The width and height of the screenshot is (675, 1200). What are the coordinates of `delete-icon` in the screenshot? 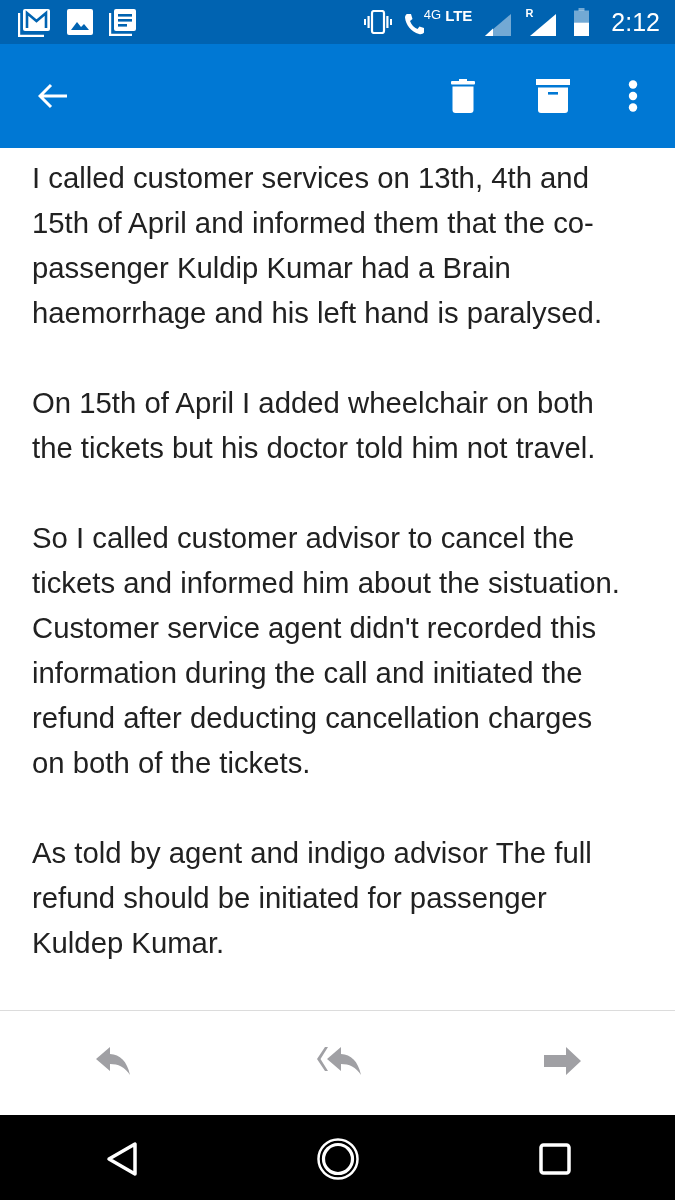 It's located at (463, 96).